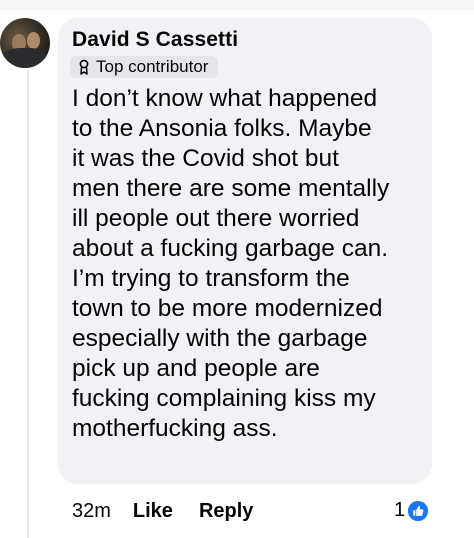 The height and width of the screenshot is (538, 474). Describe the element at coordinates (91, 511) in the screenshot. I see `comment-timestamp: 32m` at that location.